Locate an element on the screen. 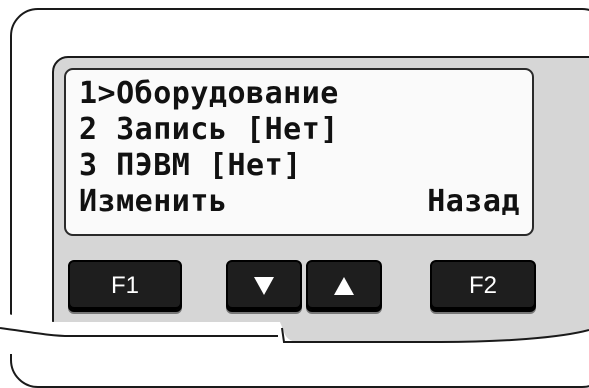  down-button is located at coordinates (264, 286).